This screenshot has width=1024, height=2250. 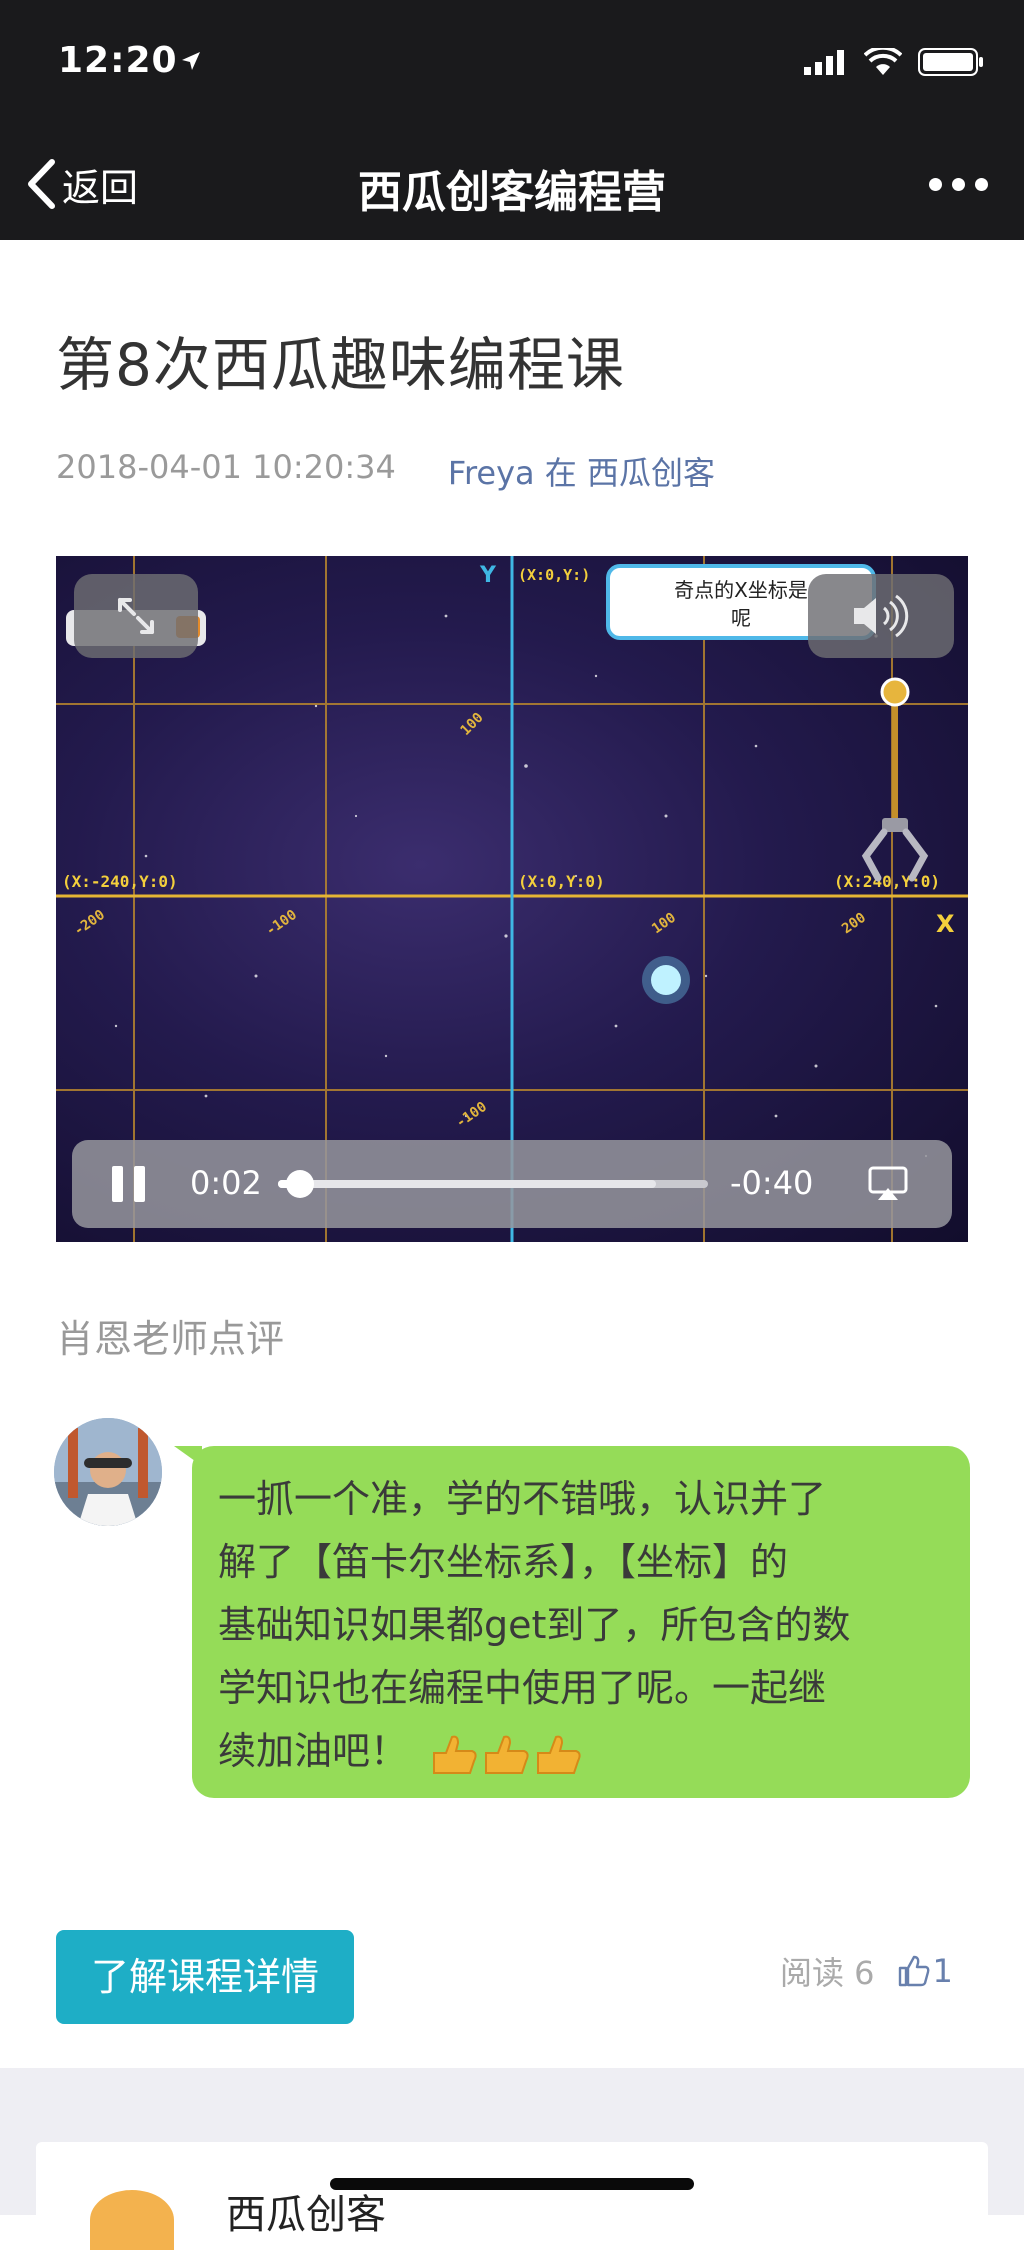 I want to click on volume-button, so click(x=881, y=616).